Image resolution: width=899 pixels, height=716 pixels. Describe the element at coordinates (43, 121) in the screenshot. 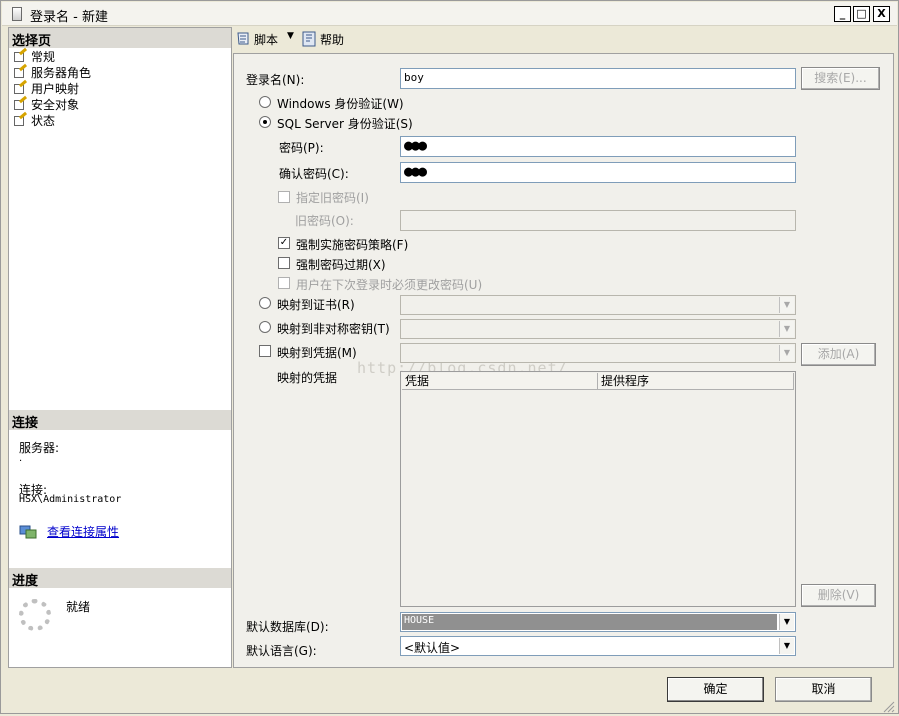

I see `nav-item-label: 状态` at that location.